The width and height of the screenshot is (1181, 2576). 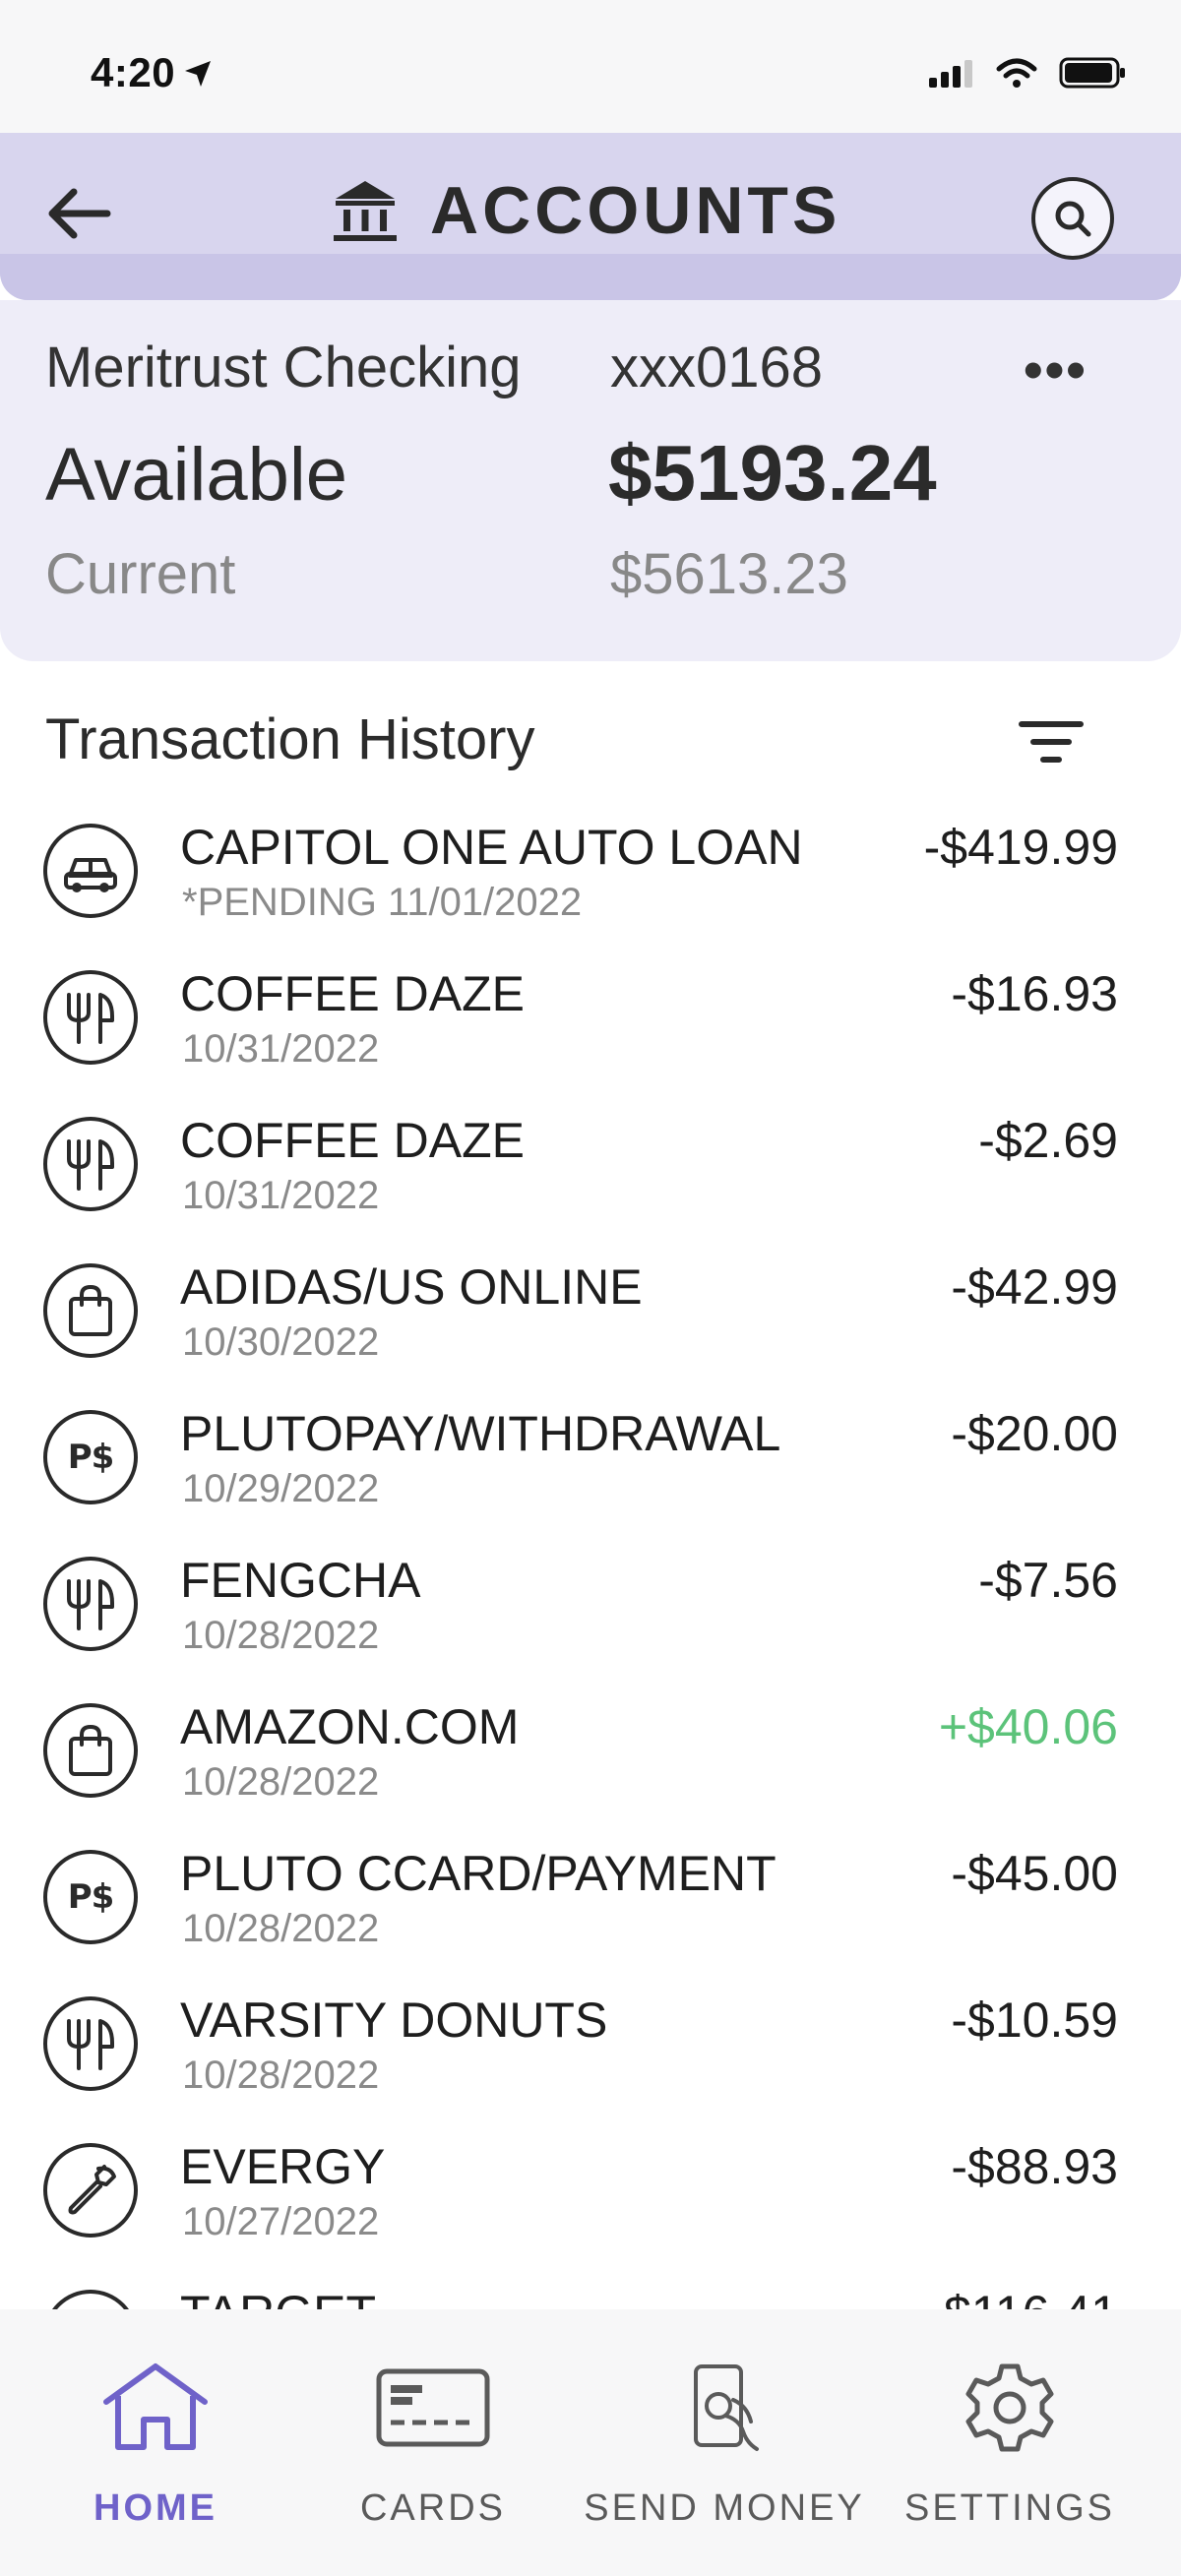 What do you see at coordinates (90, 2190) in the screenshot?
I see `wrench-icon` at bounding box center [90, 2190].